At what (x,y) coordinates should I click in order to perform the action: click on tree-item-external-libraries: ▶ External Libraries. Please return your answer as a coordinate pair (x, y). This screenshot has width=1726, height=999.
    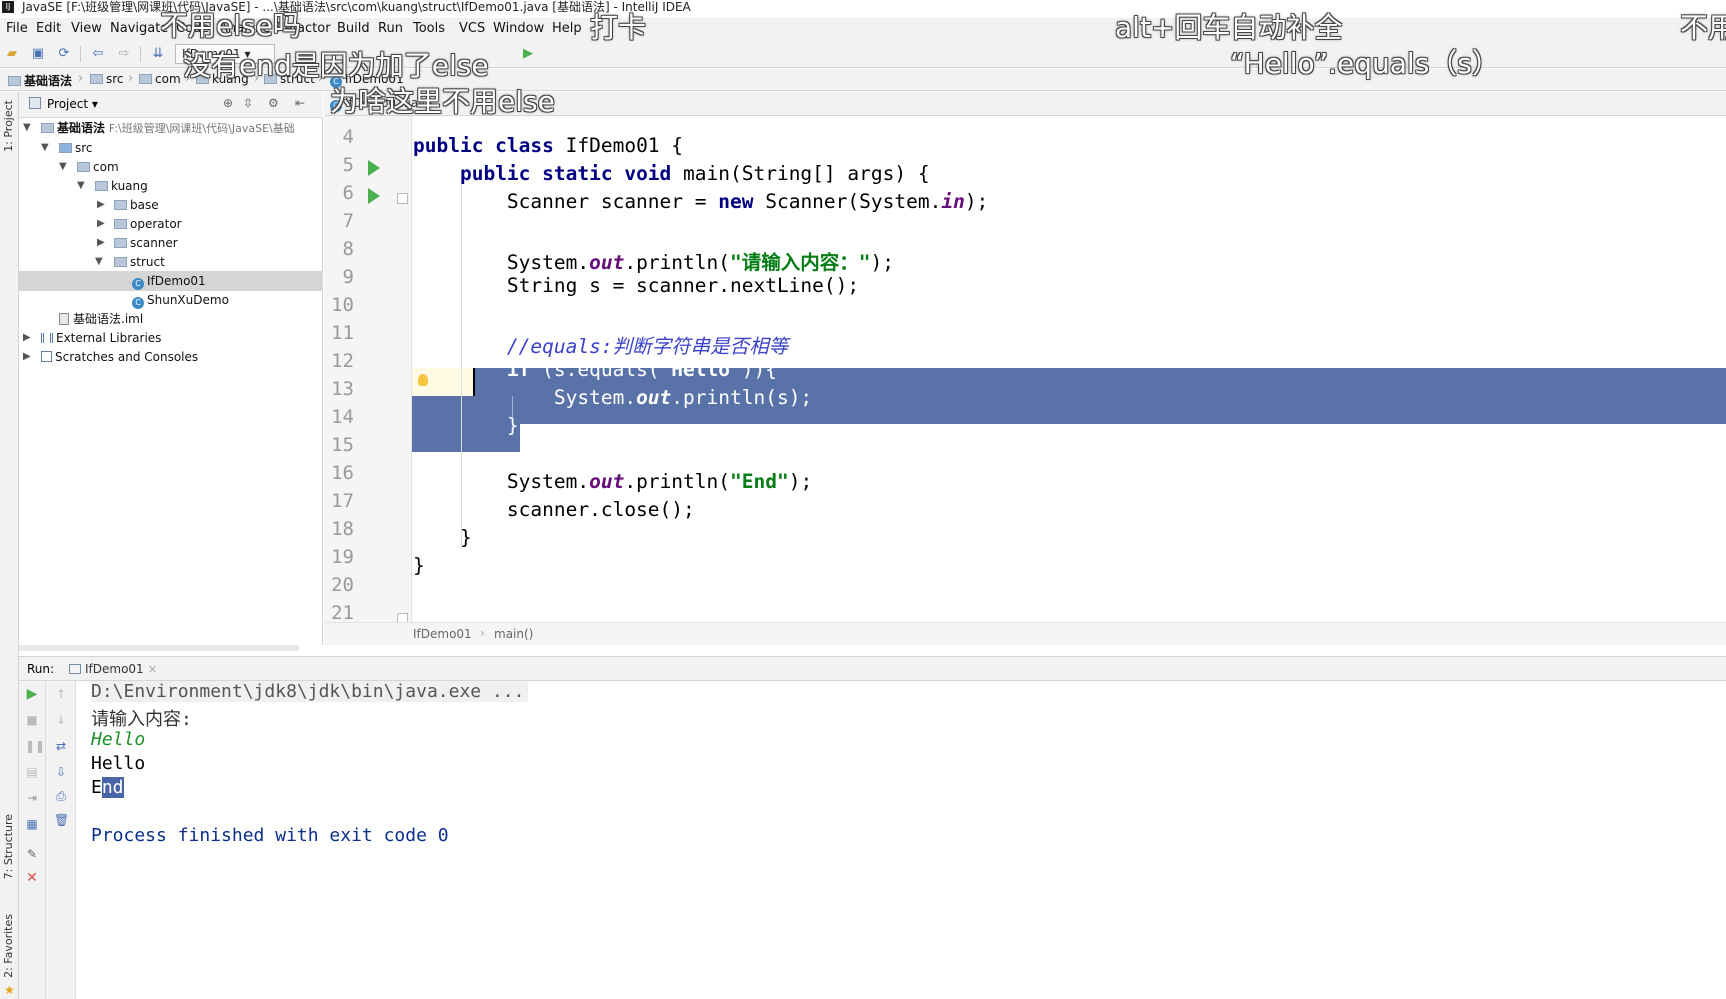
    Looking at the image, I should click on (171, 338).